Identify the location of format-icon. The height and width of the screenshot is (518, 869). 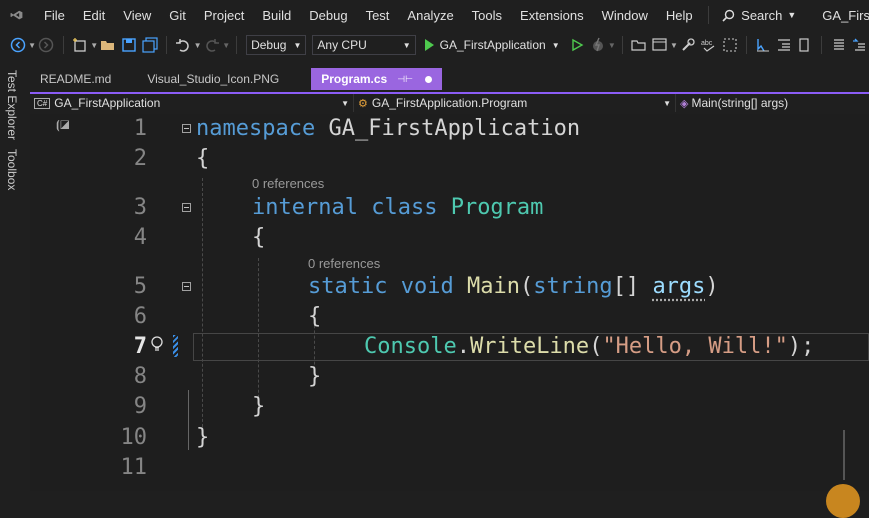
(729, 45).